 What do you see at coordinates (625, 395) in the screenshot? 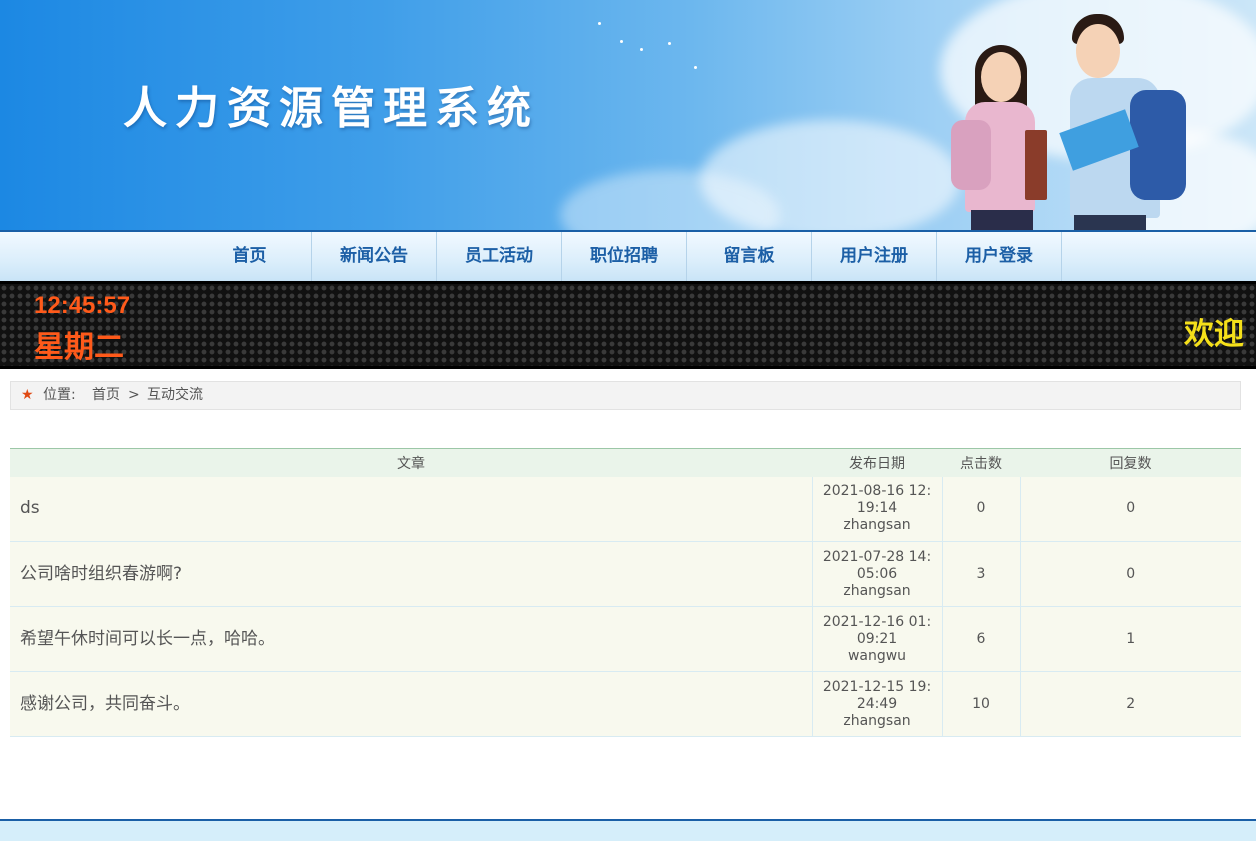
I see `breadcrumb: ★ 位置: 首页 > 互动交流` at bounding box center [625, 395].